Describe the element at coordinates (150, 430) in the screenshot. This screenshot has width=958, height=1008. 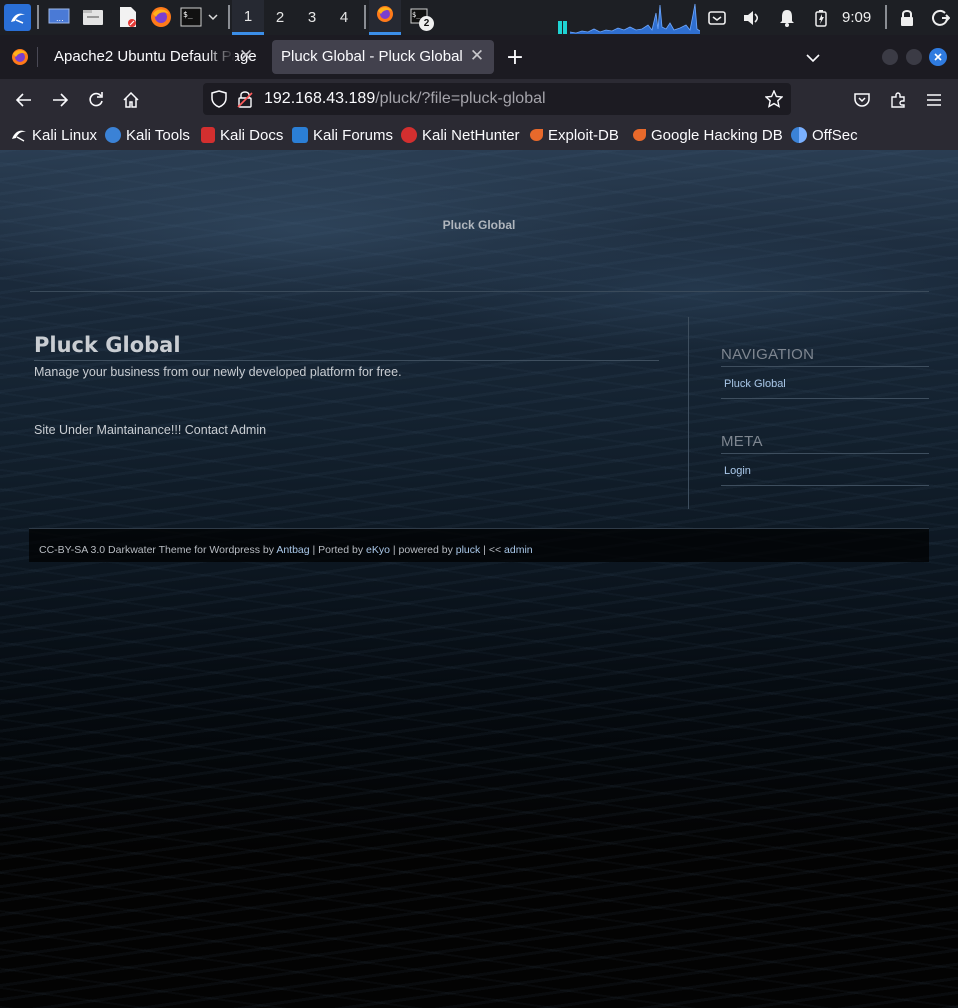
I see `page-body-text: Site Under Maintainance!!! Contact Admin` at that location.